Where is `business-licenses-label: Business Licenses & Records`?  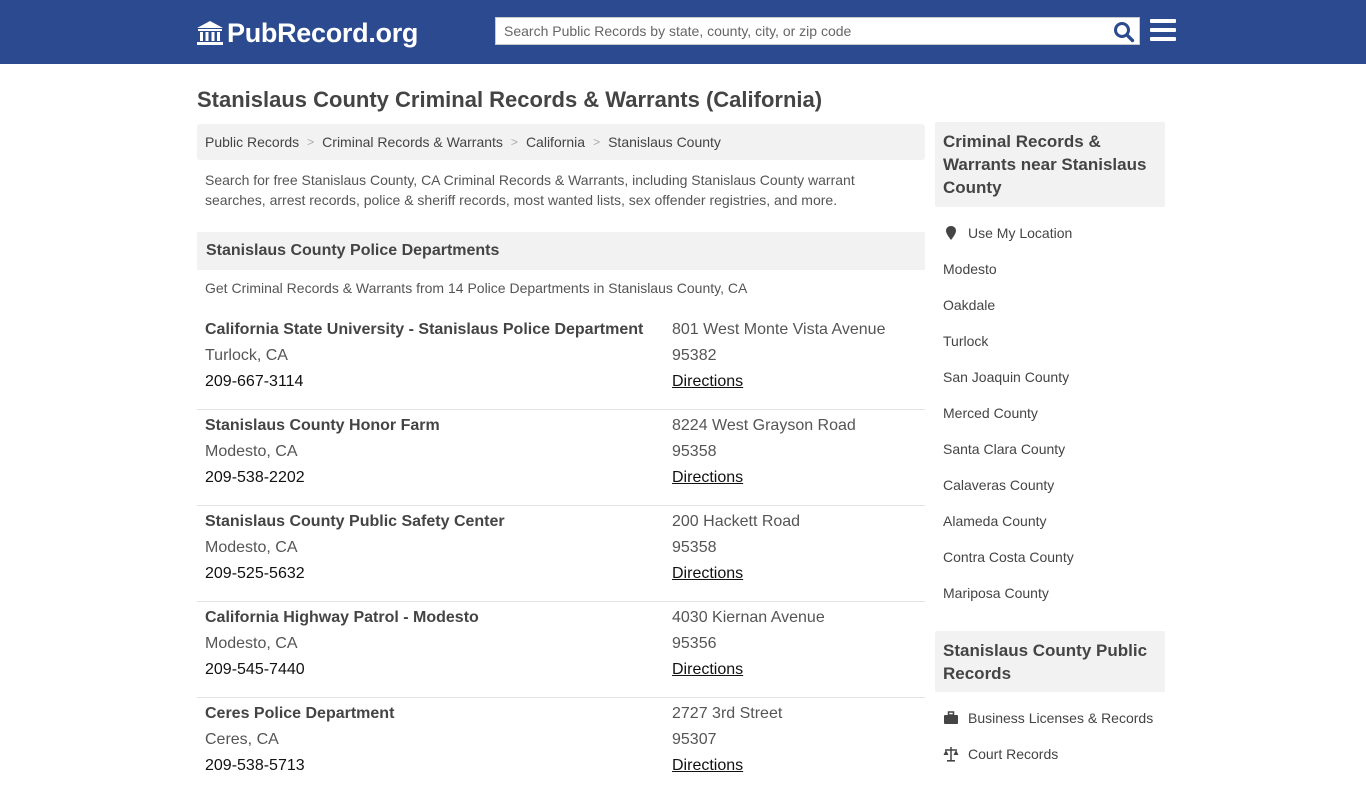 business-licenses-label: Business Licenses & Records is located at coordinates (1061, 718).